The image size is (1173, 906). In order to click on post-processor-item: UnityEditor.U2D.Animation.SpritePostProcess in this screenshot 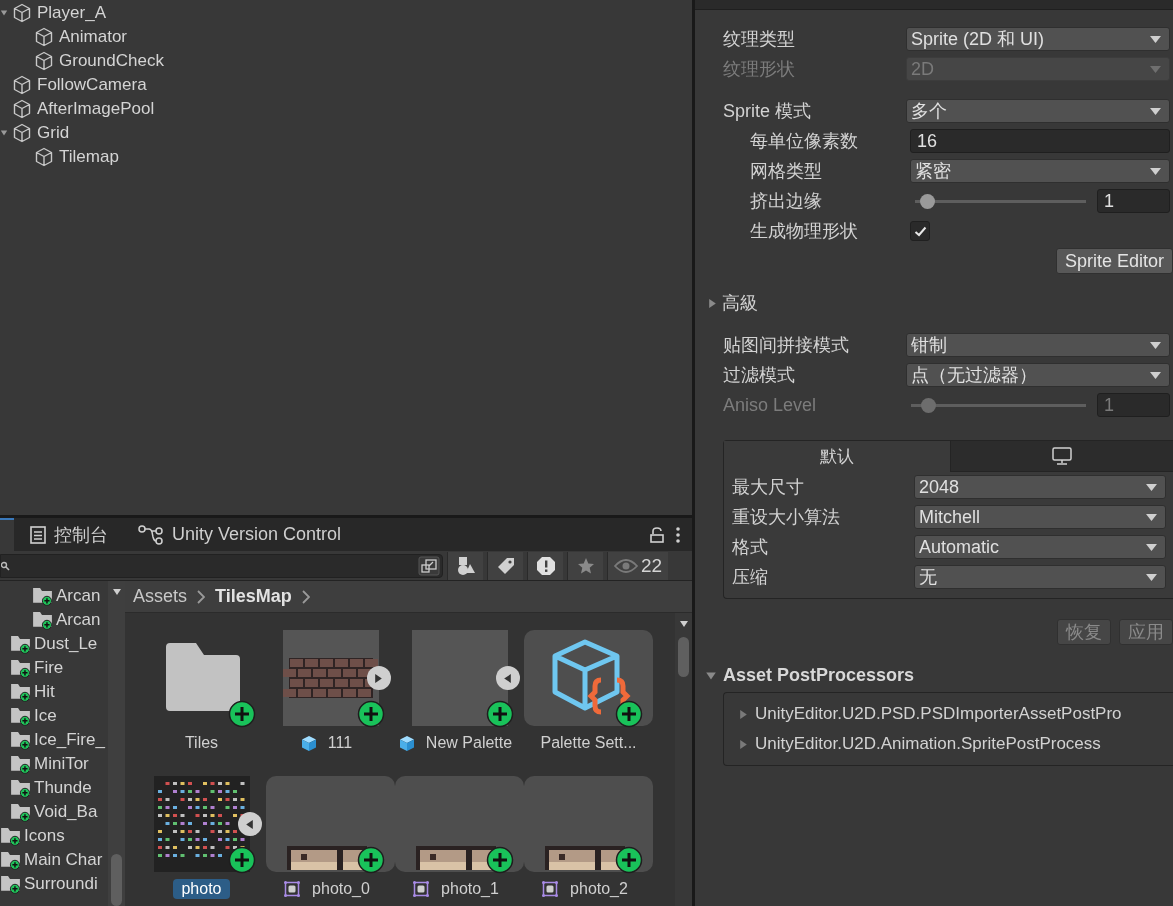, I will do `click(928, 744)`.